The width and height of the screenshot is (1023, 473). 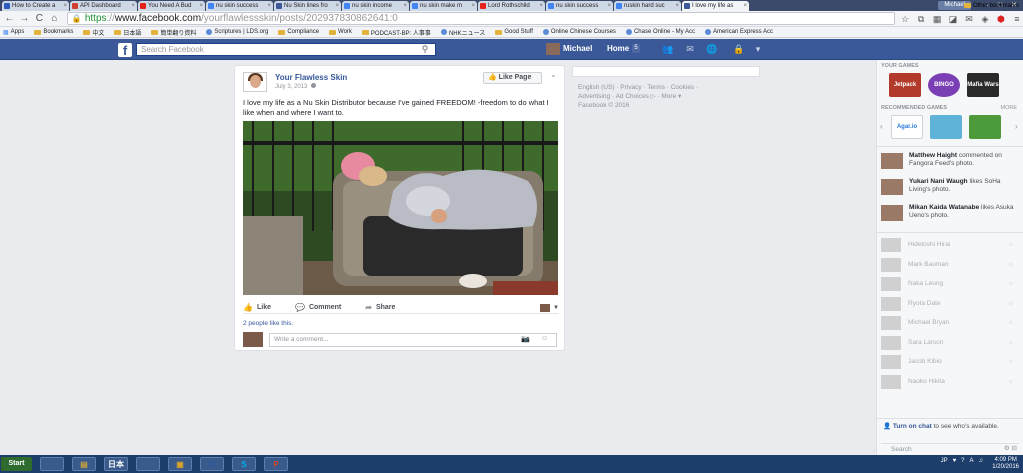 What do you see at coordinates (553, 49) in the screenshot?
I see `avatar` at bounding box center [553, 49].